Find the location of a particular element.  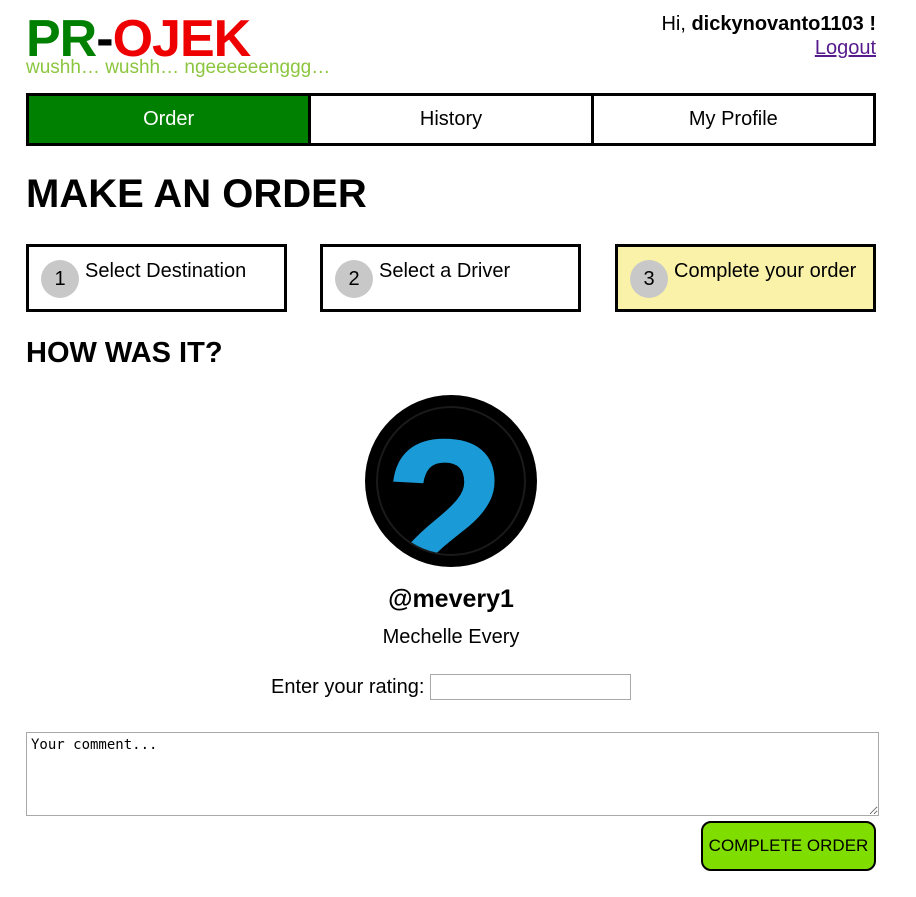

page-title: MAKE AN ORDER is located at coordinates (196, 194).